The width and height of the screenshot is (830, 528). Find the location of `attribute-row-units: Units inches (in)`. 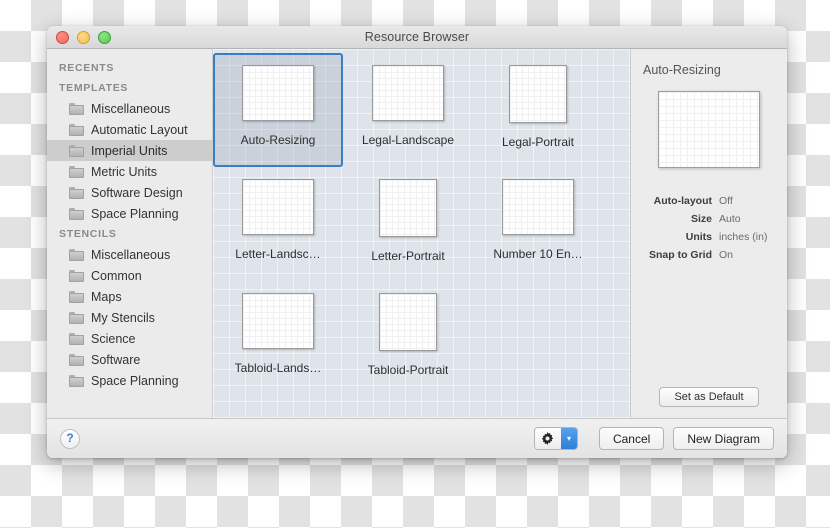

attribute-row-units: Units inches (in) is located at coordinates (709, 237).